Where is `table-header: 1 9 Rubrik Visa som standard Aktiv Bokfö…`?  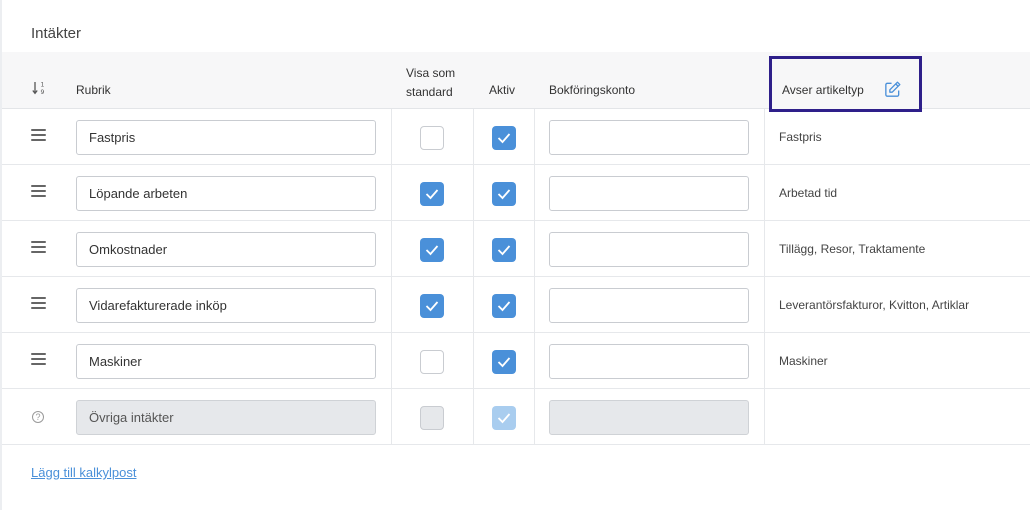
table-header: 1 9 Rubrik Visa som standard Aktiv Bokfö… is located at coordinates (516, 82).